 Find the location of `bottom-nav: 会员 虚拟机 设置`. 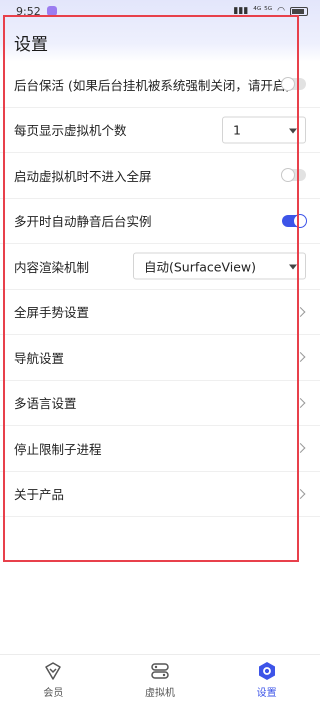

bottom-nav: 会员 虚拟机 设置 is located at coordinates (160, 682).